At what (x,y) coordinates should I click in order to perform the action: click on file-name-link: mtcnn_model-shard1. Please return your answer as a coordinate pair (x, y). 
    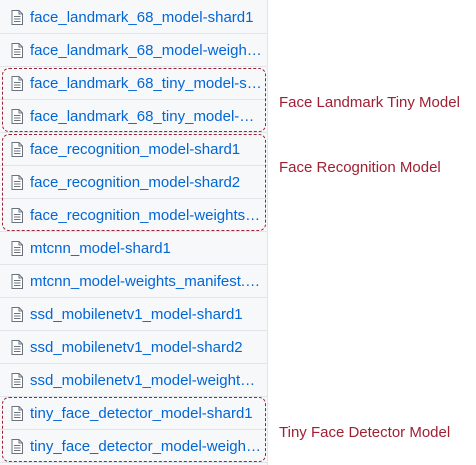
    Looking at the image, I should click on (146, 248).